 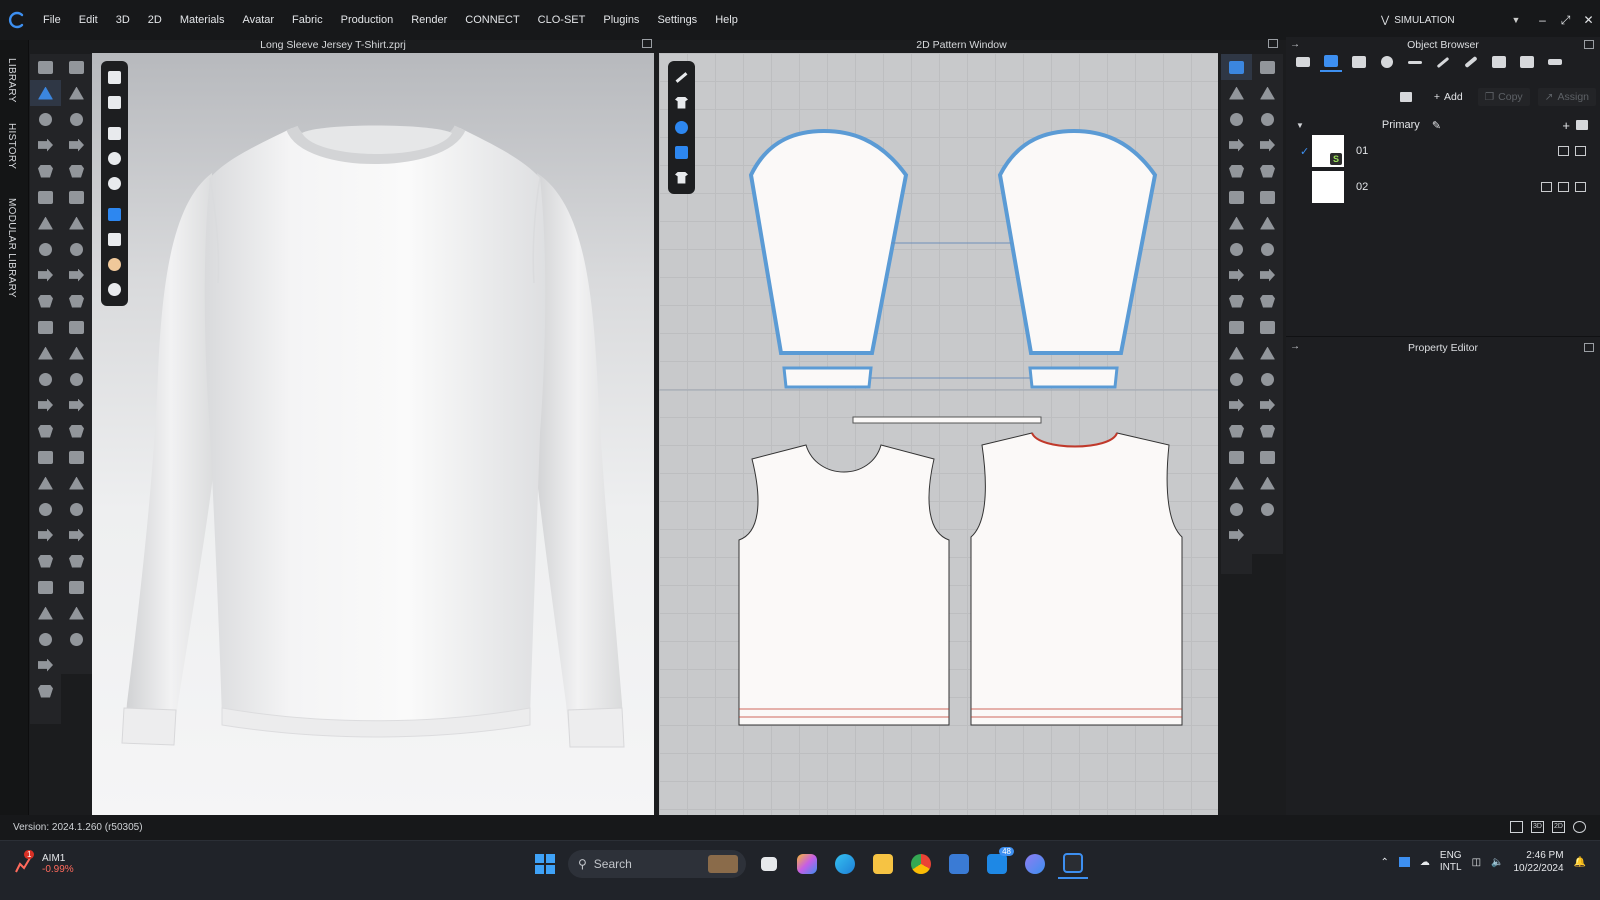 What do you see at coordinates (1267, 431) in the screenshot?
I see `2d-secondary-tool-15-icon` at bounding box center [1267, 431].